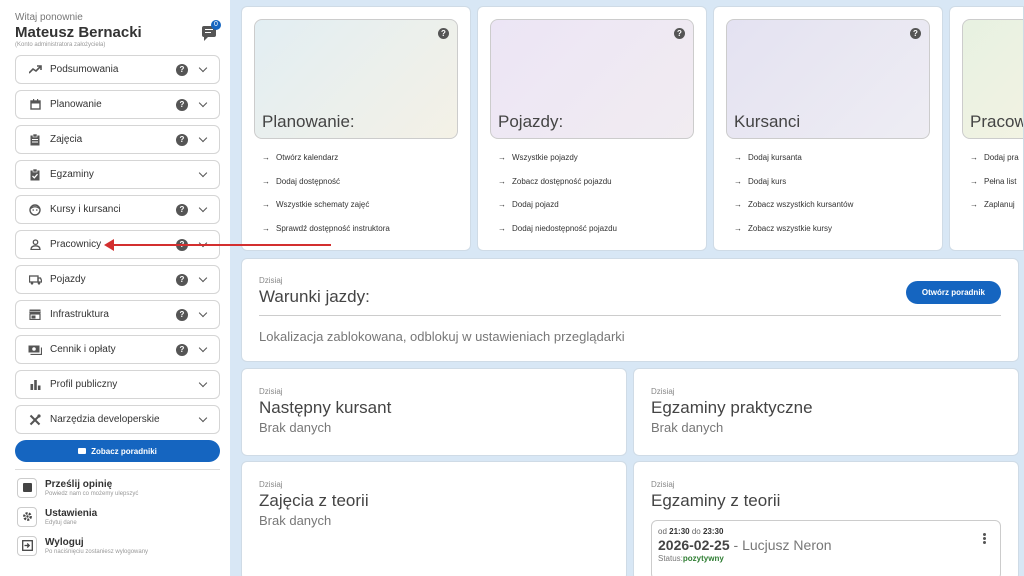 This screenshot has width=1024, height=576. Describe the element at coordinates (557, 165) in the screenshot. I see `quick-link: → Wszystkie pojazdy` at that location.